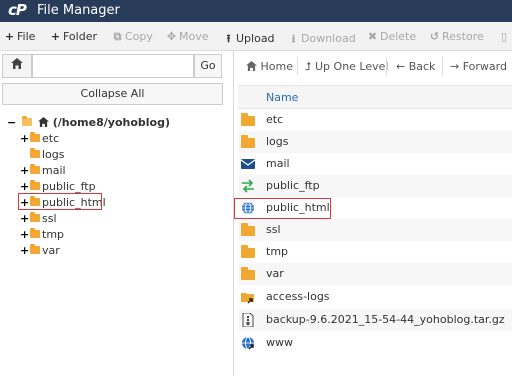 This screenshot has width=512, height=376. What do you see at coordinates (391, 36) in the screenshot?
I see `delete-button: ✖ Delete` at bounding box center [391, 36].